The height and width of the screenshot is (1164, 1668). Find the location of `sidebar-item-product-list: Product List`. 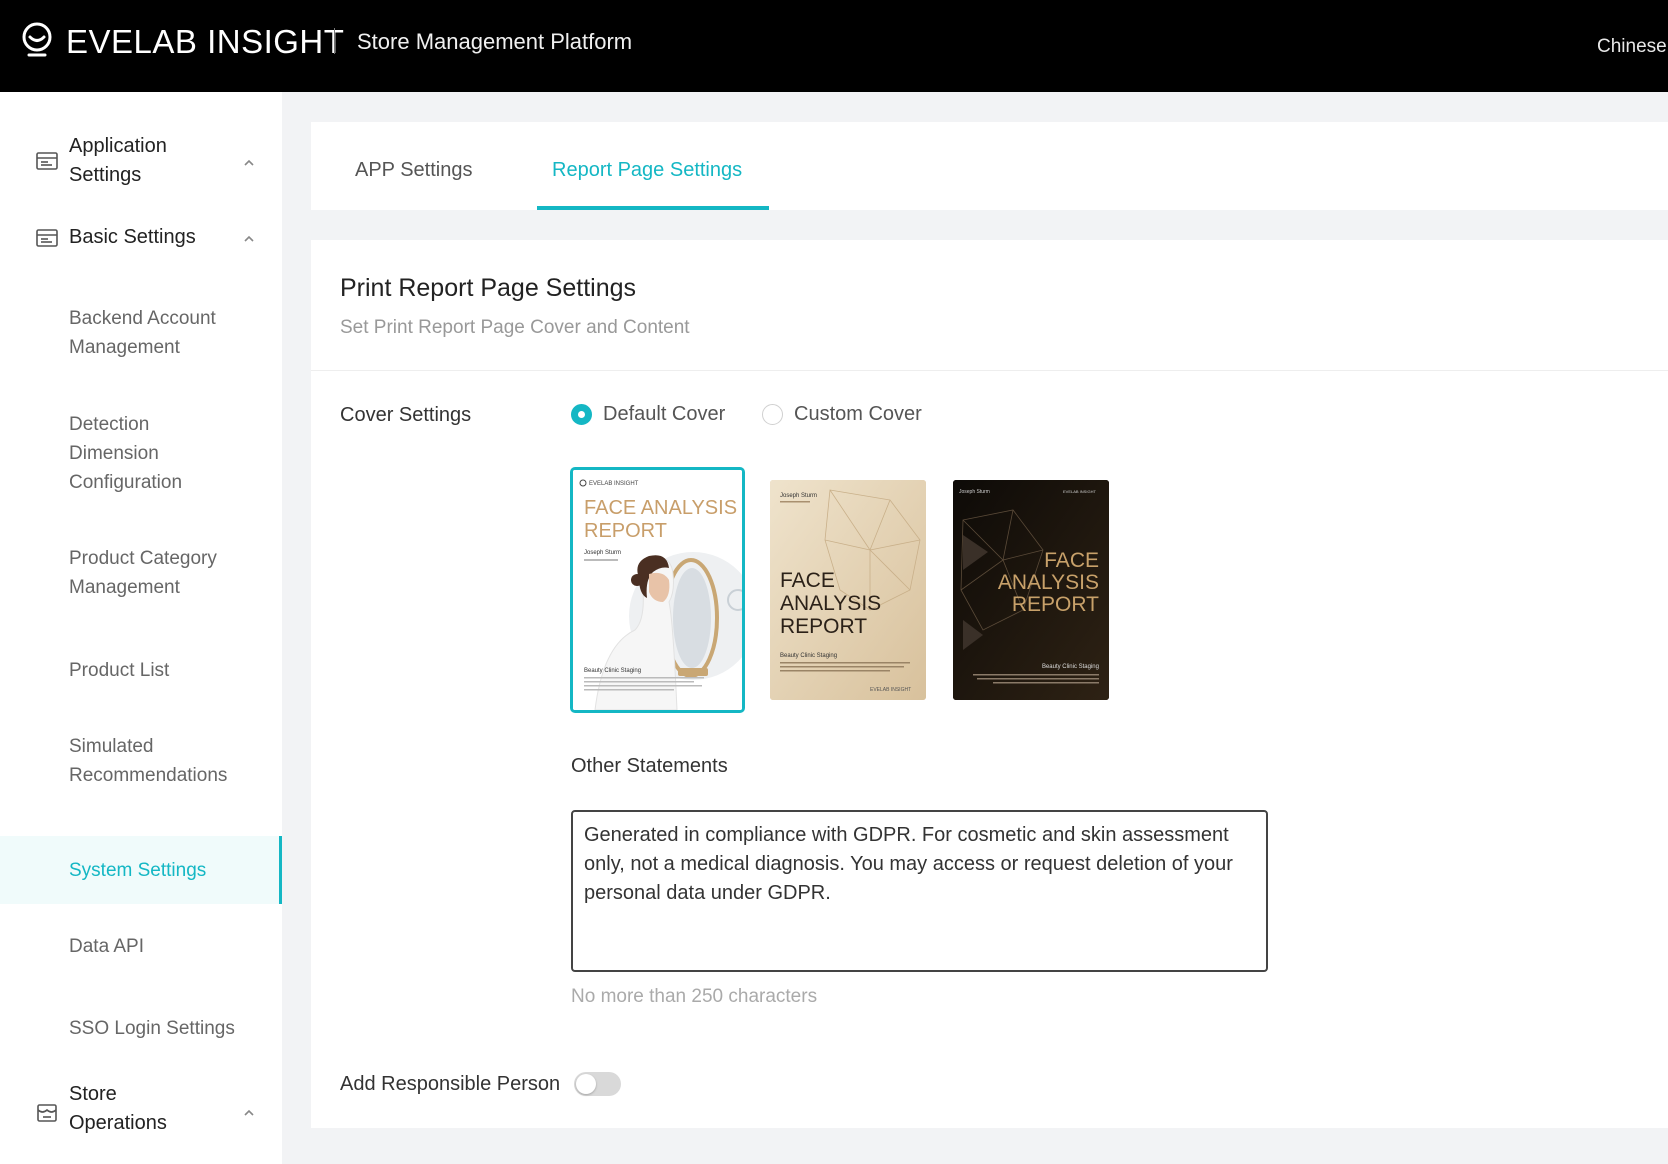

sidebar-item-product-list: Product List is located at coordinates (141, 674).